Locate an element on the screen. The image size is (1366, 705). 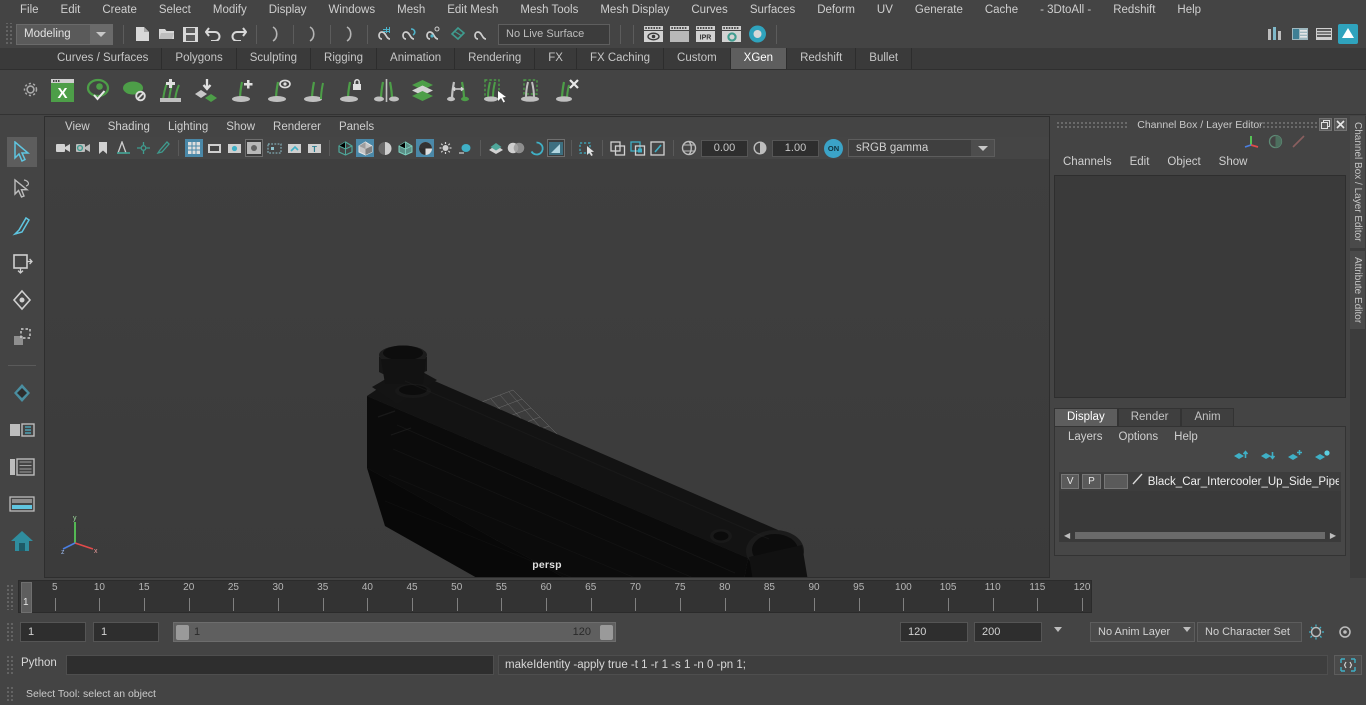
menu-mesh: Mesh is located at coordinates (411, 10).